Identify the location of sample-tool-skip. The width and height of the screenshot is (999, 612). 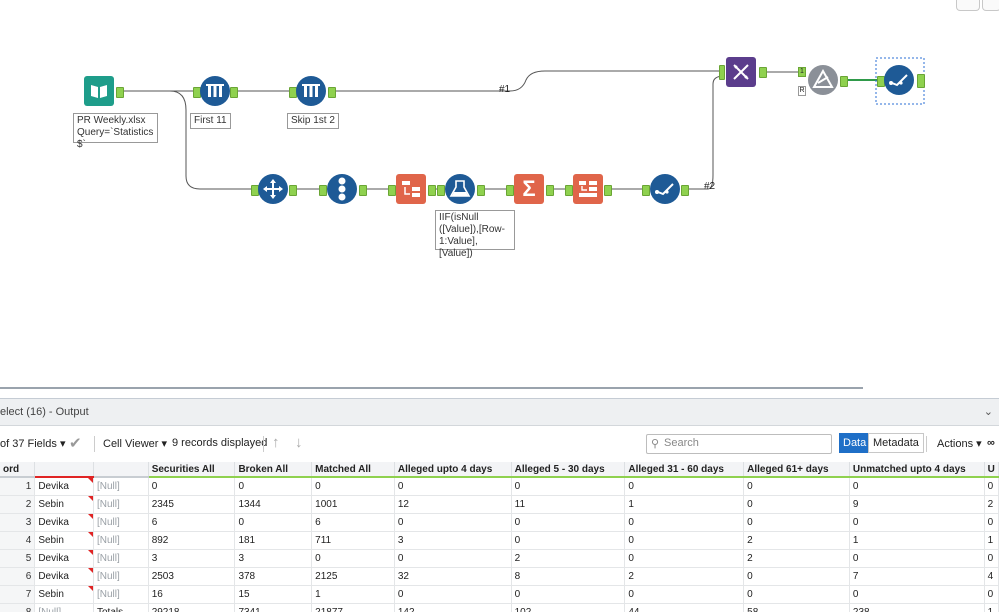
(311, 91).